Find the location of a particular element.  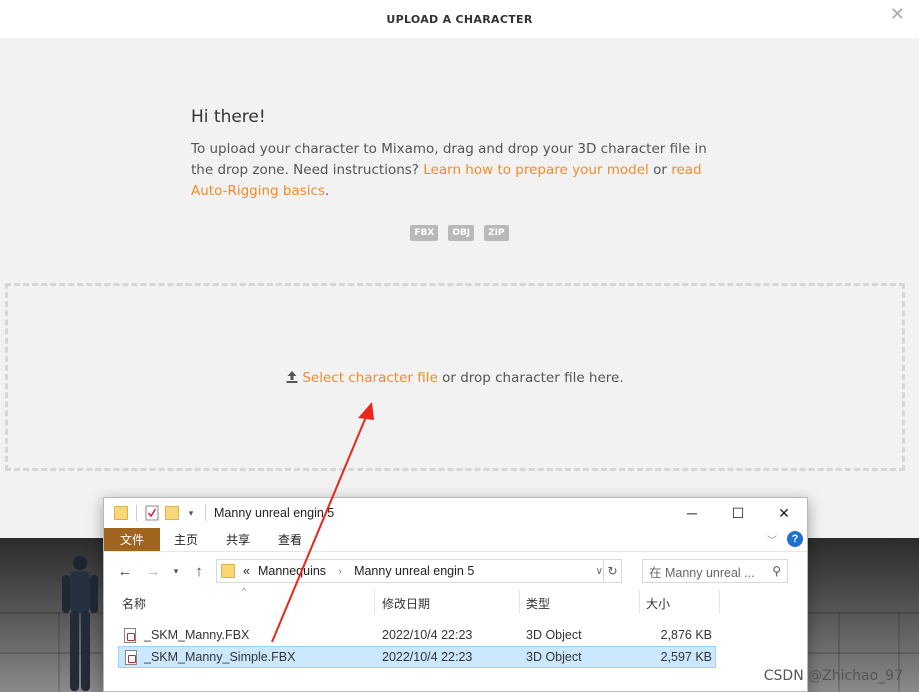

up-arrow-icon: ↑ is located at coordinates (199, 571).